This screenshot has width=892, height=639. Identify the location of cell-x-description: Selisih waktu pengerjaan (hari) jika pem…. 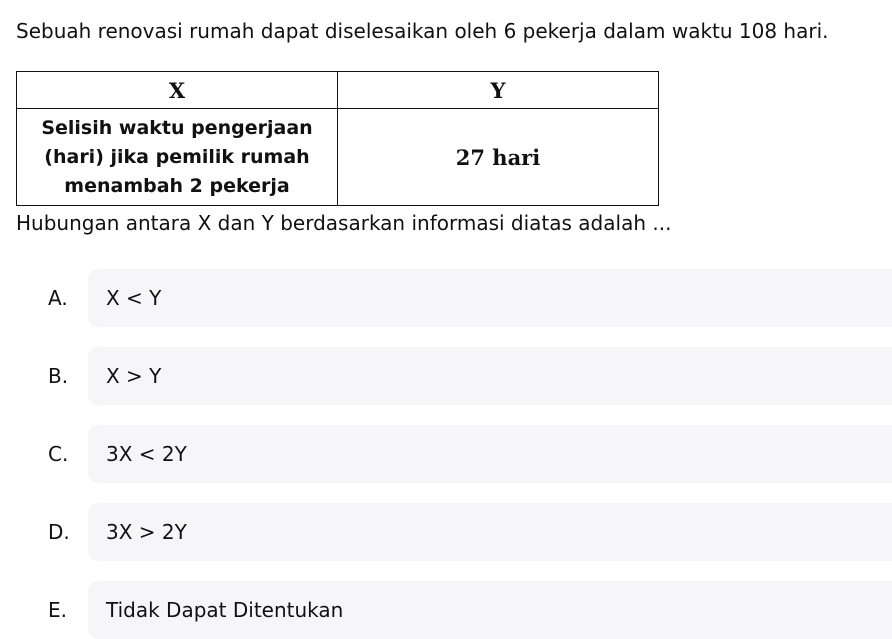
(177, 157).